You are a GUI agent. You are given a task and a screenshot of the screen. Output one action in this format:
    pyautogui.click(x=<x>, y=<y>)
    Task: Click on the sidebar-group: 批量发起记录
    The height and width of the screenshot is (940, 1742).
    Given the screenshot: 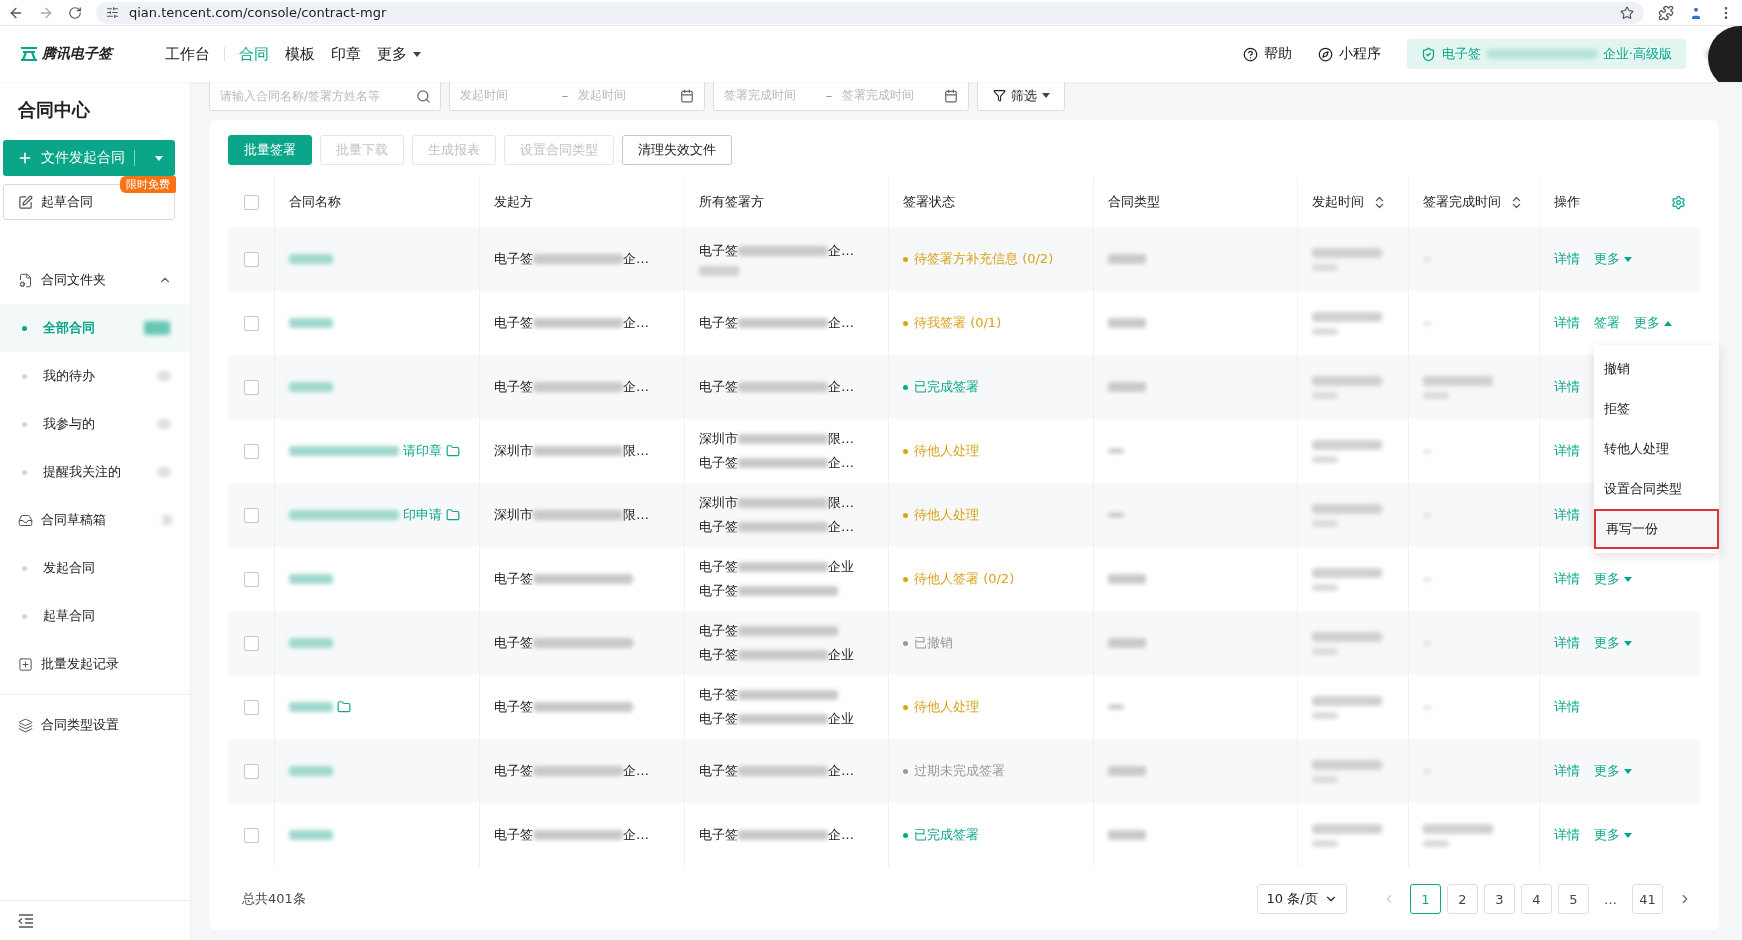 What is the action you would take?
    pyautogui.click(x=95, y=664)
    